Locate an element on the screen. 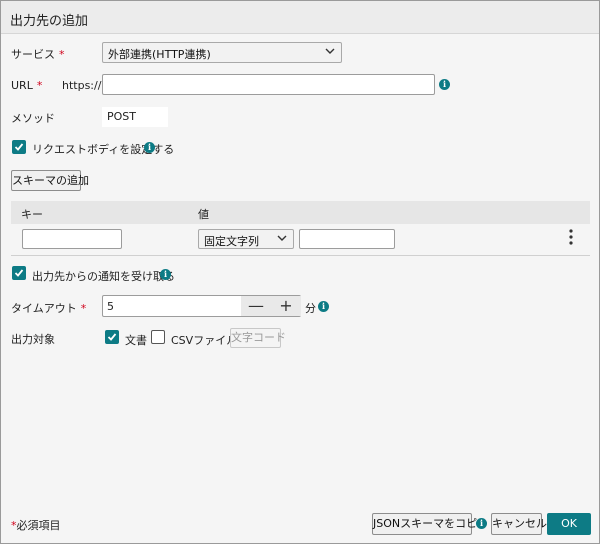  csv-label: CSVファイル is located at coordinates (204, 340).